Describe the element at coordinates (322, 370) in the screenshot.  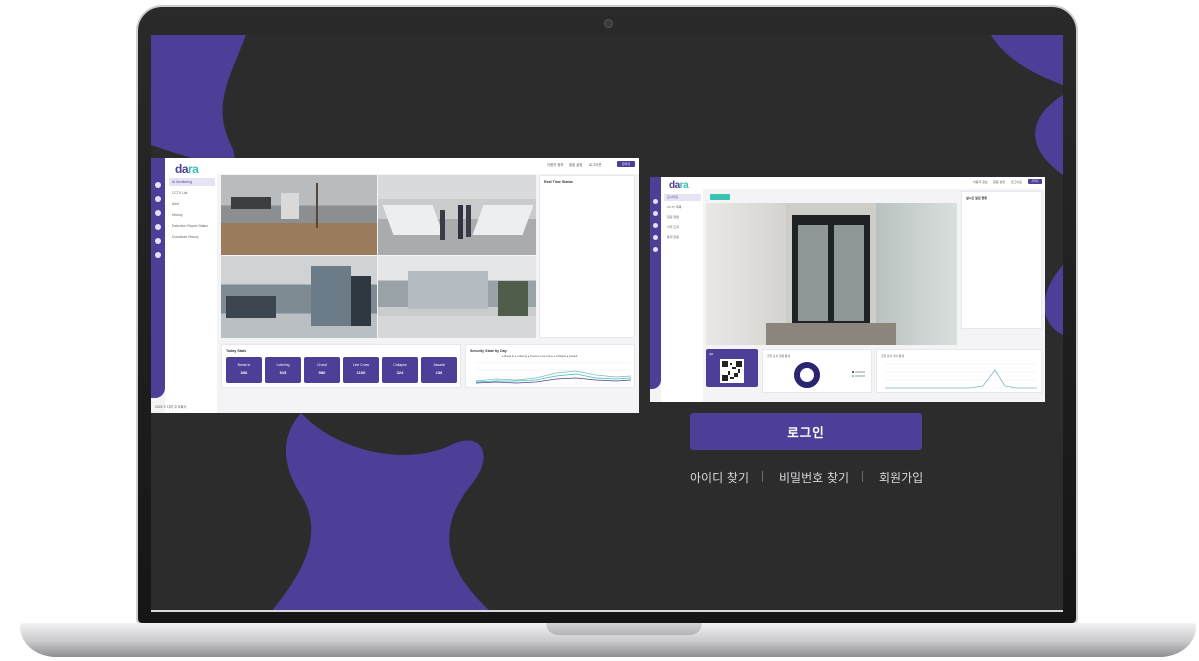
I see `stat-card-crowd: Crowd 580` at that location.